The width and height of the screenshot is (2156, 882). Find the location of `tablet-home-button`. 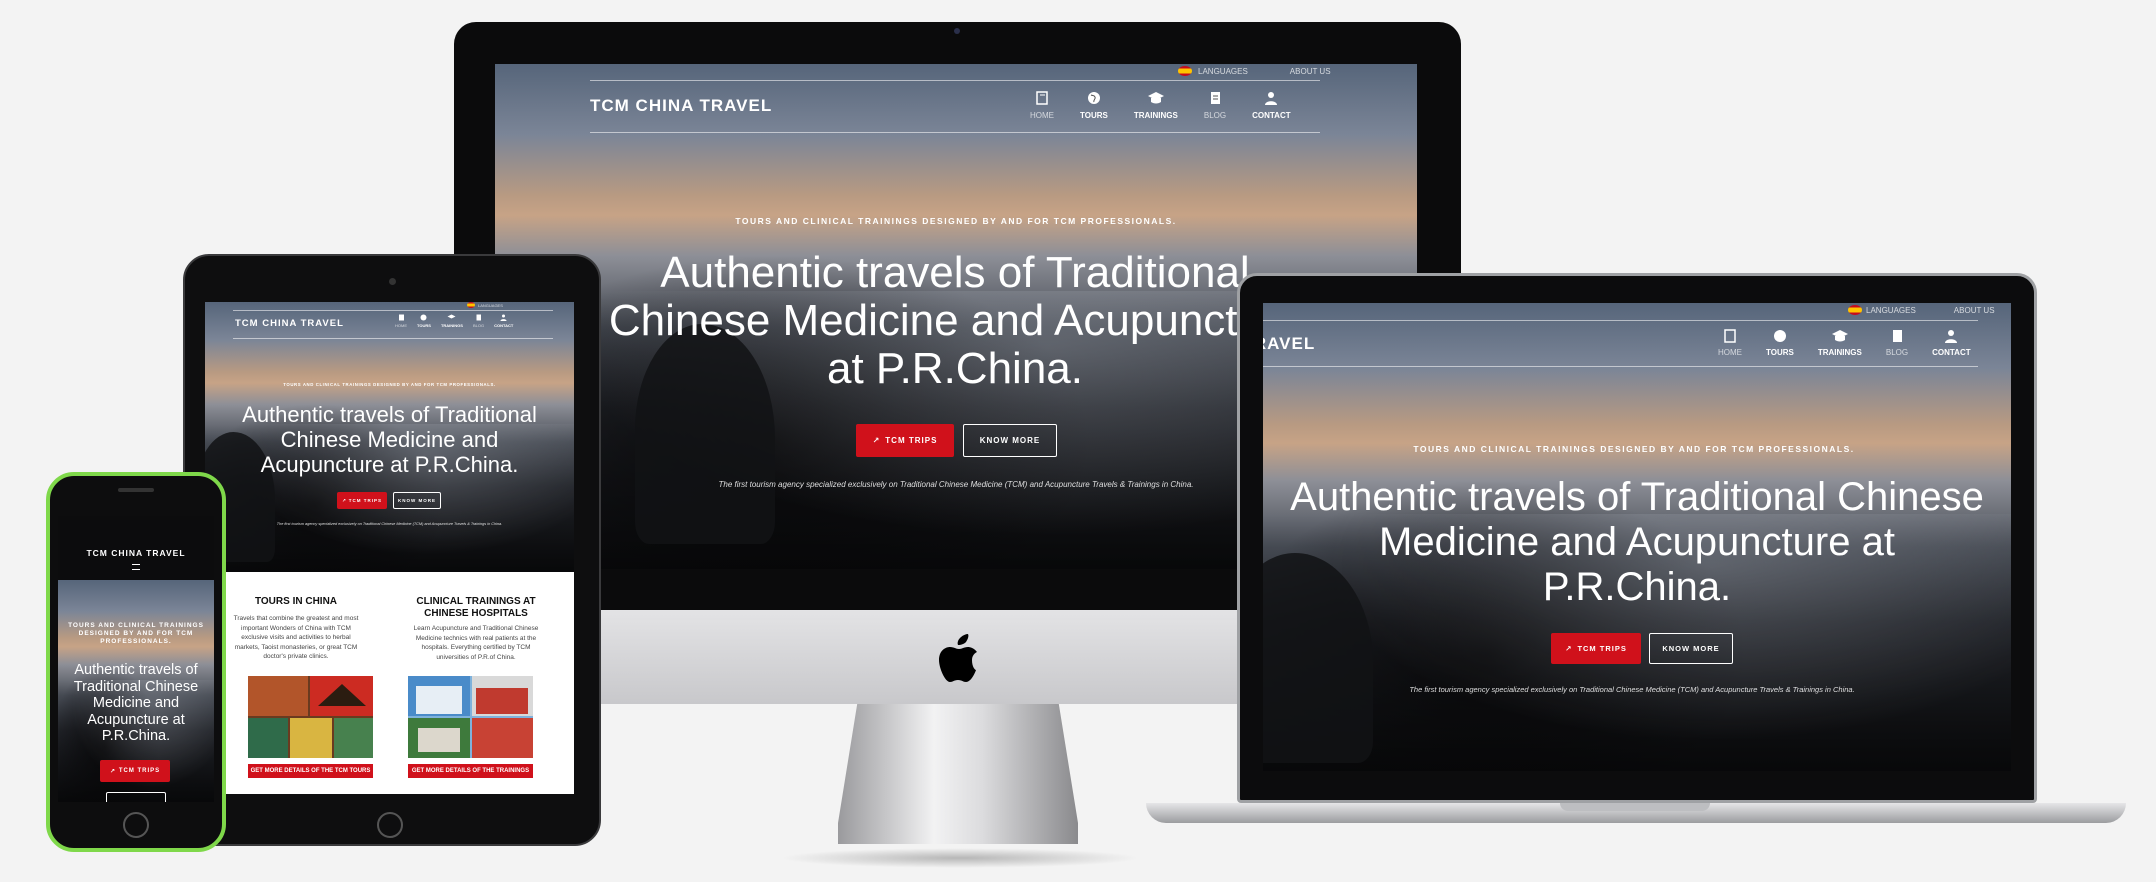

tablet-home-button is located at coordinates (390, 825).